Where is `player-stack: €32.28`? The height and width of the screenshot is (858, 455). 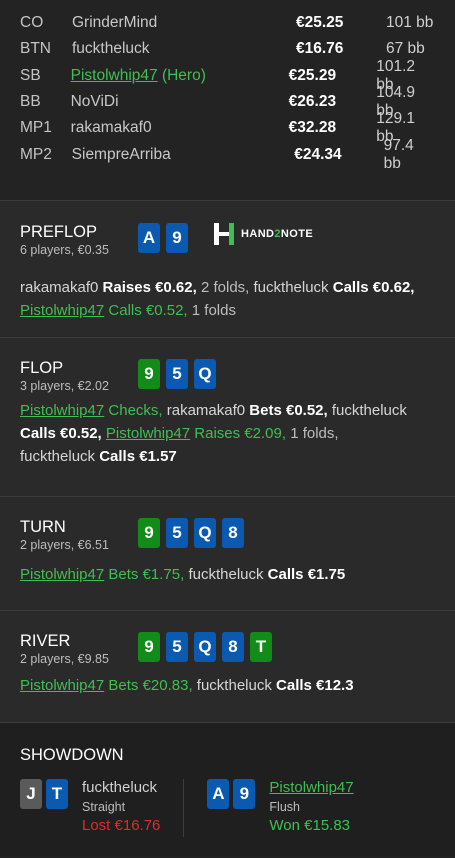
player-stack: €32.28 is located at coordinates (312, 128).